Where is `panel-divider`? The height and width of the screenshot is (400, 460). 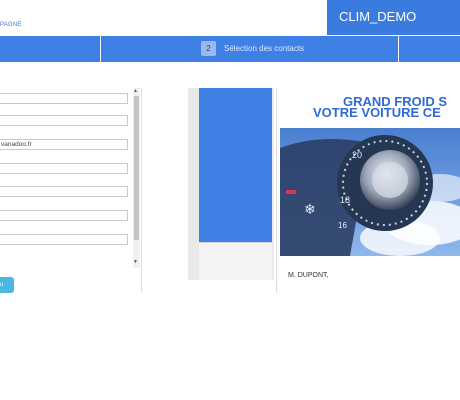
panel-divider is located at coordinates (141, 190).